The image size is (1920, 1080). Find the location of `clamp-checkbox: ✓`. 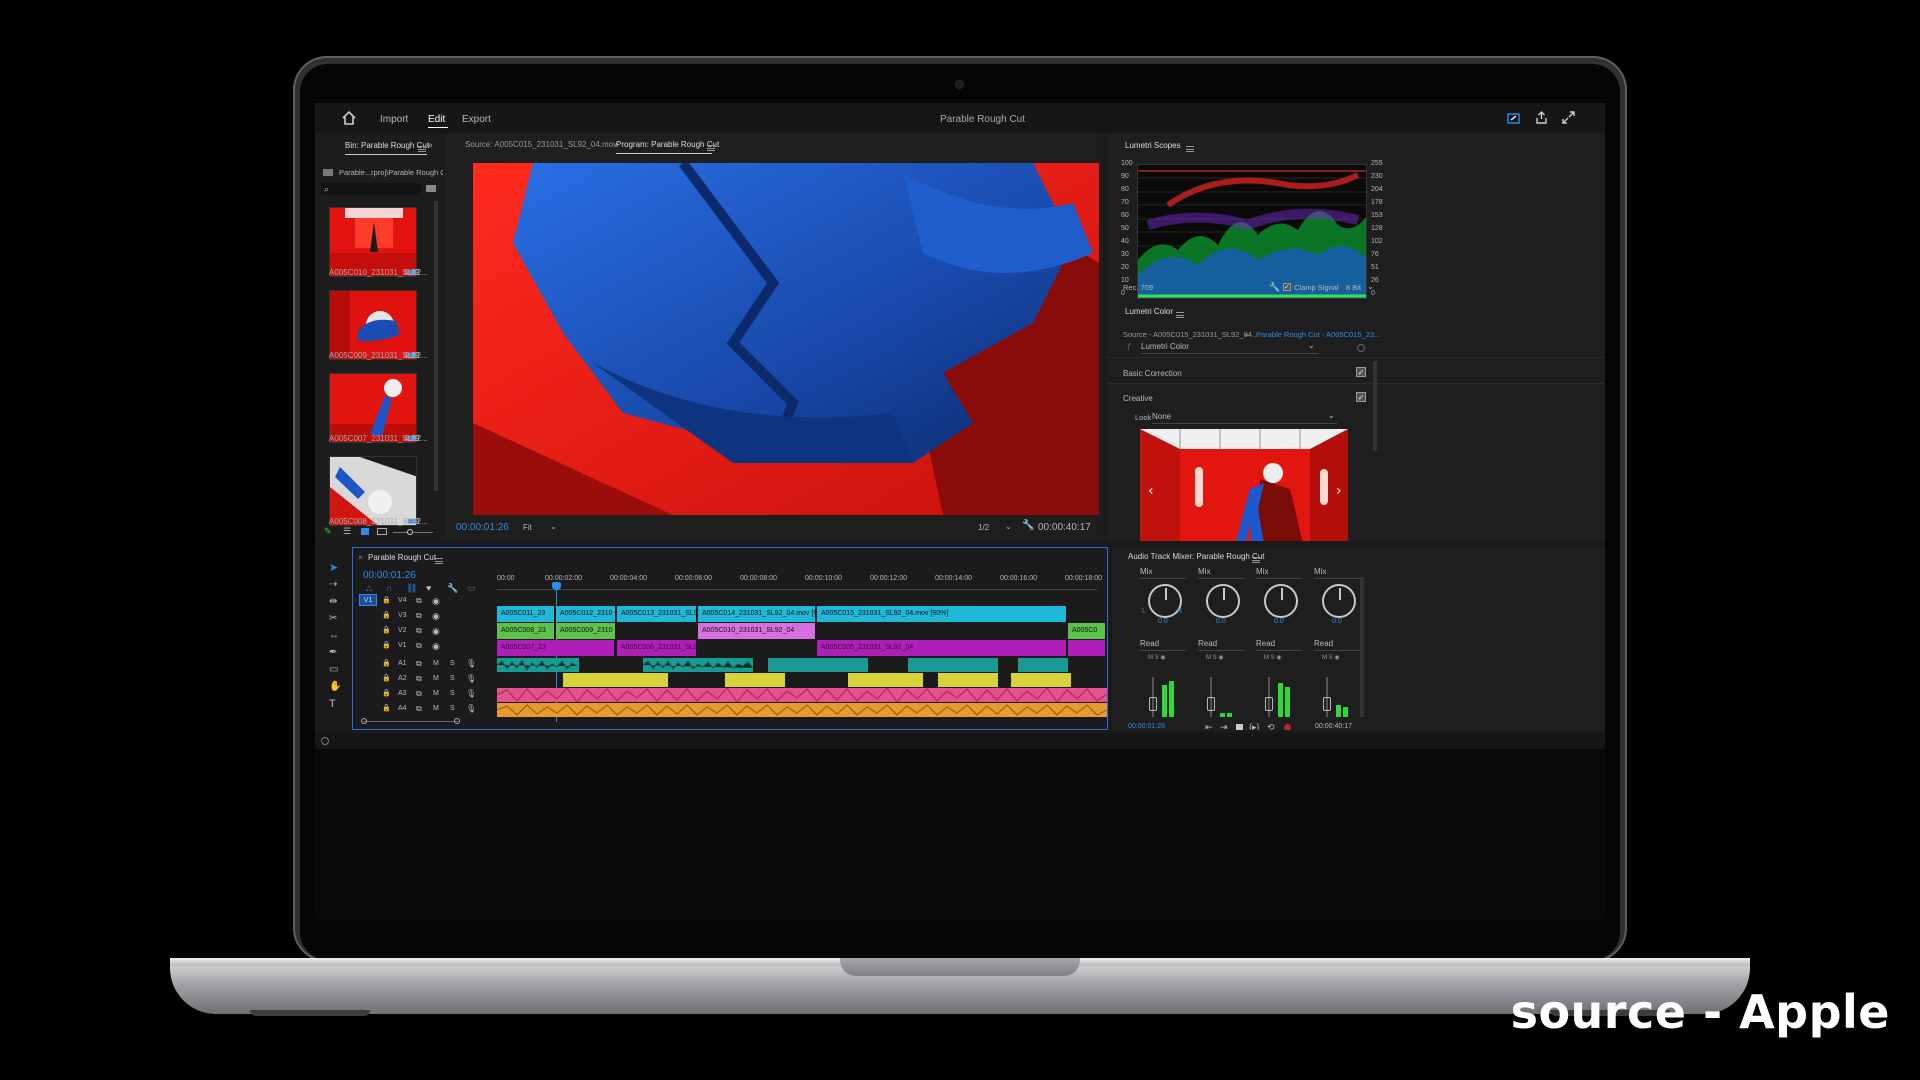

clamp-checkbox: ✓ is located at coordinates (1287, 287).